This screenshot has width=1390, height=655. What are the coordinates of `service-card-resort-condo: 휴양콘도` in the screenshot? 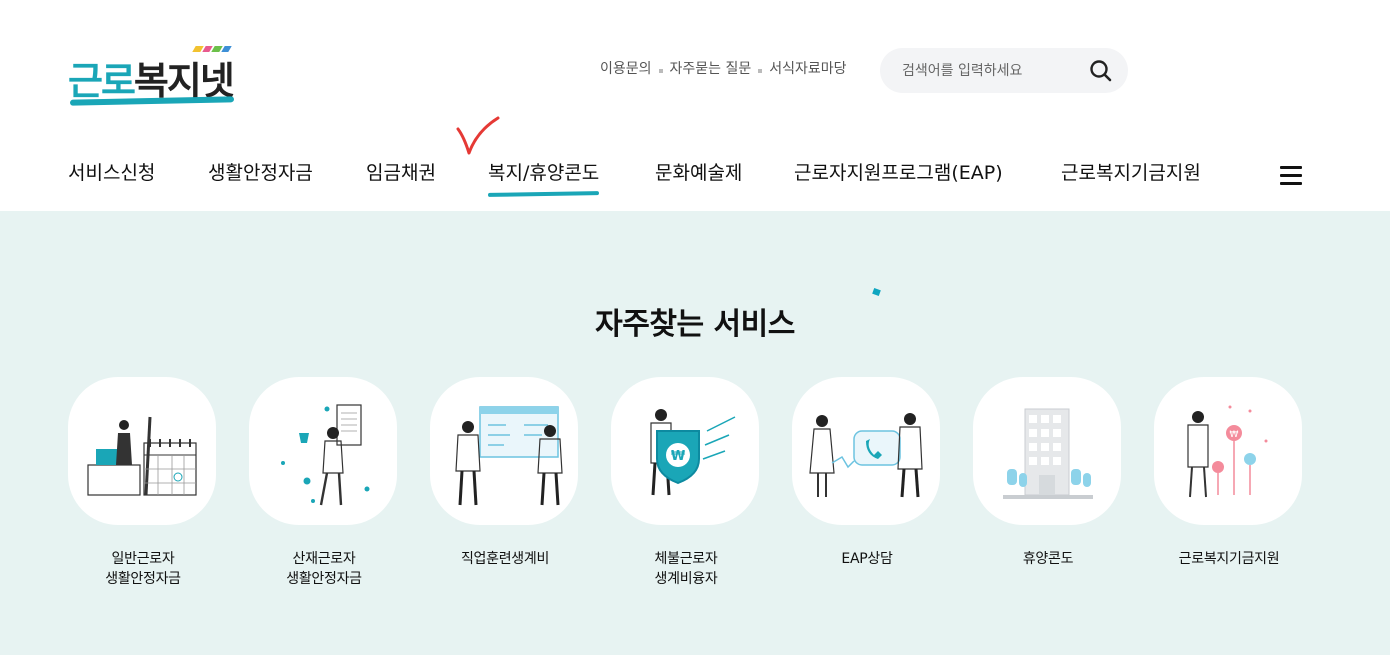 It's located at (1048, 473).